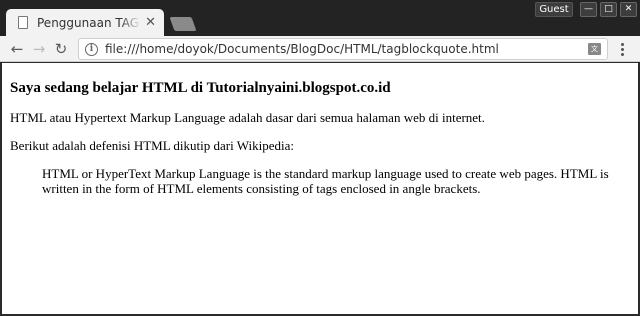 This screenshot has width=640, height=316. Describe the element at coordinates (628, 9) in the screenshot. I see `close-window-button: ✕` at that location.